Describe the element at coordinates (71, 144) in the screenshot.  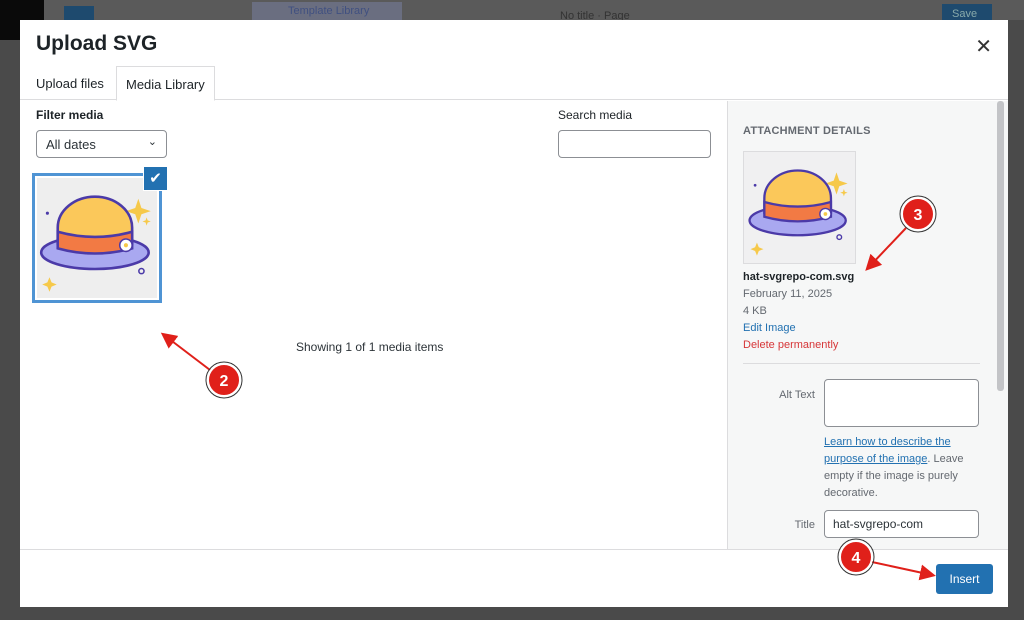
I see `date-filter-value: All dates` at that location.